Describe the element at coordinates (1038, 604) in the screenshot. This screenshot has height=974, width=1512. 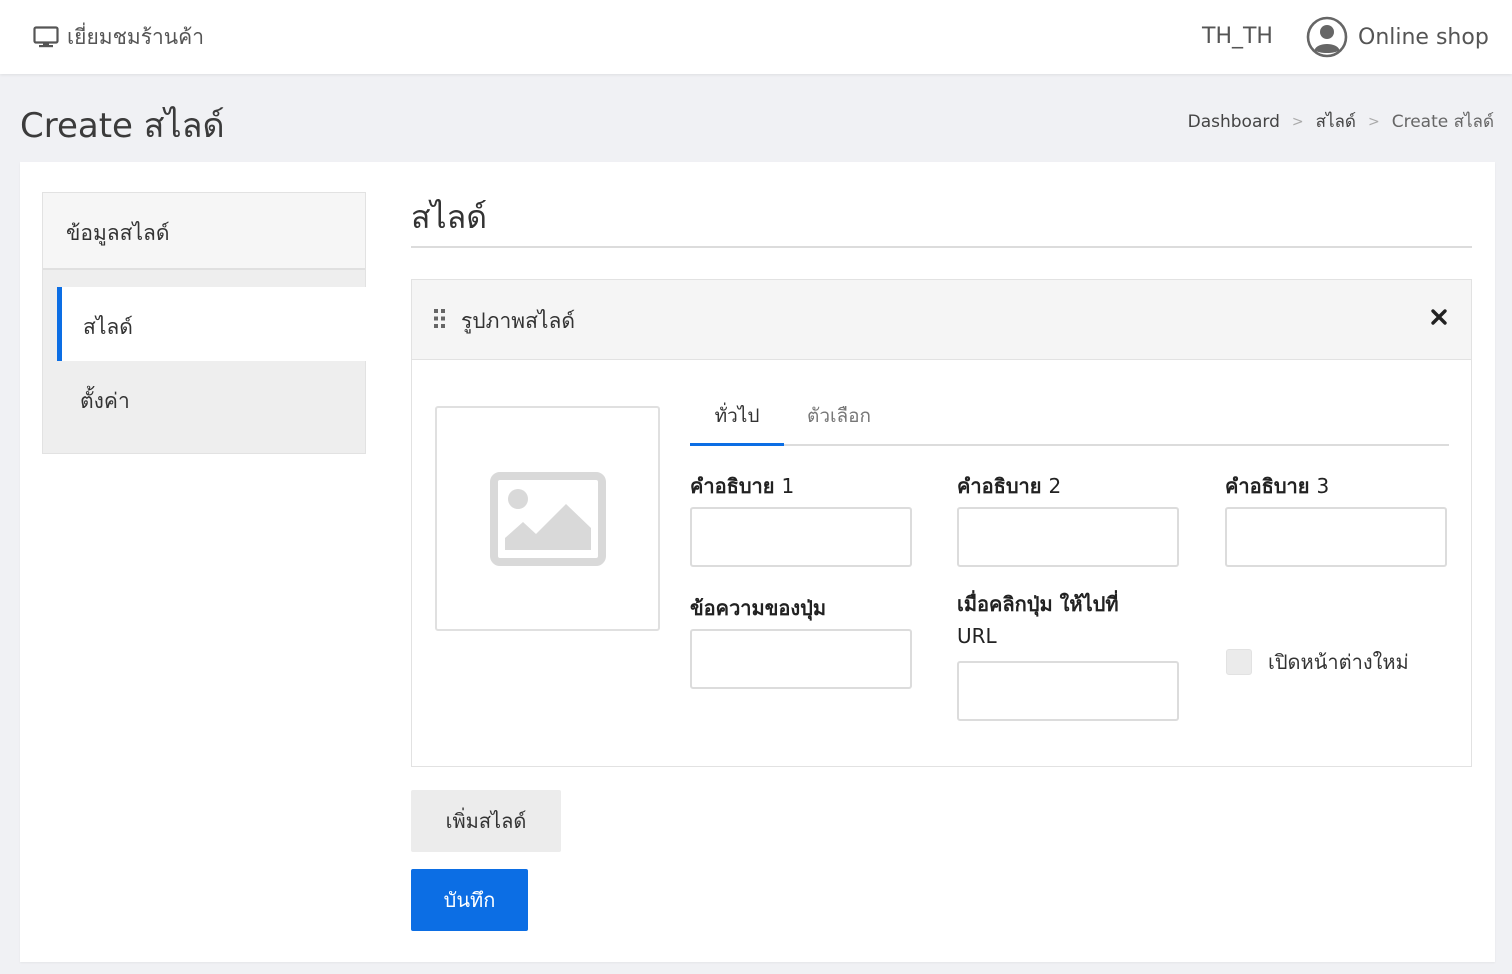
I see `button-url-label-text: เมื่อคลิกปุ่ม ให้ไปที่` at that location.